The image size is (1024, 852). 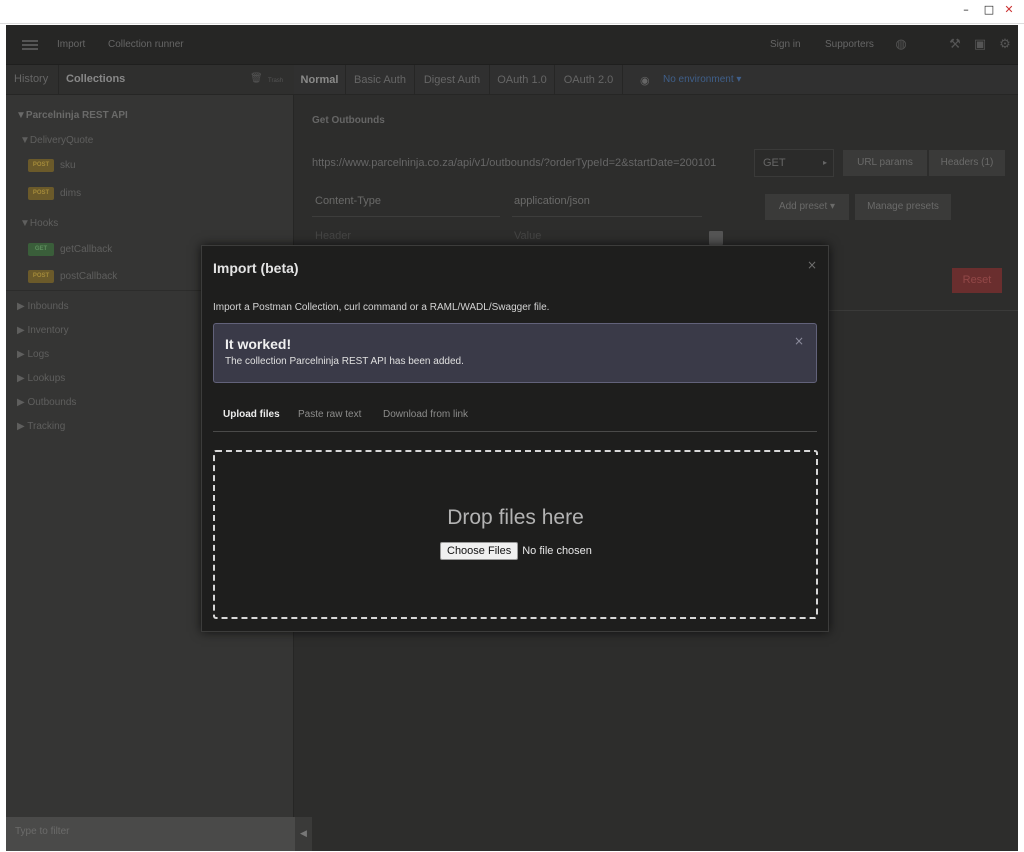 I want to click on header-key-field: Content-Type, so click(x=406, y=206).